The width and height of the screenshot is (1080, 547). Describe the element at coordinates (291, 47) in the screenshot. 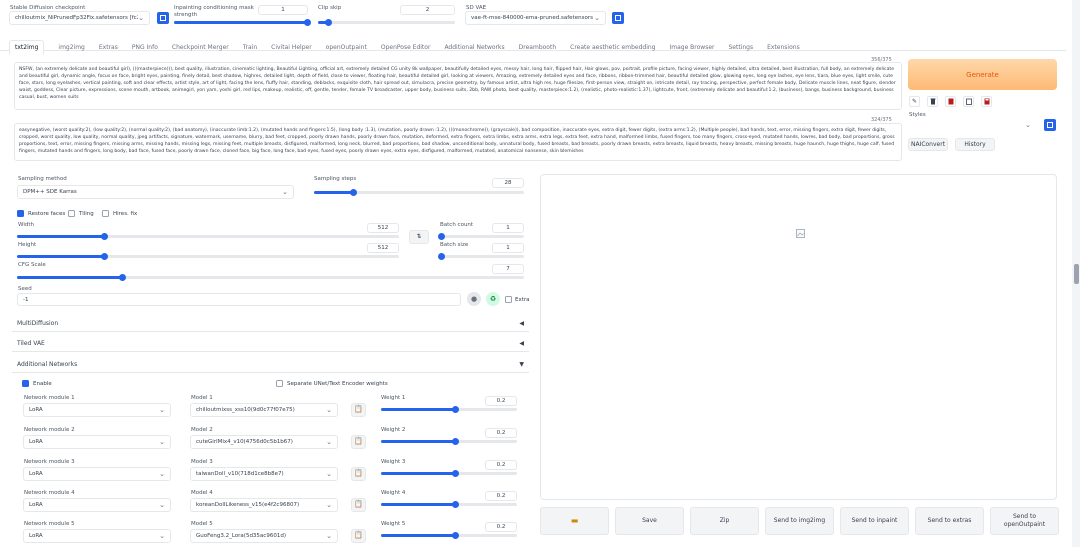

I see `tab-civitai-helper: Civitai Helper` at that location.